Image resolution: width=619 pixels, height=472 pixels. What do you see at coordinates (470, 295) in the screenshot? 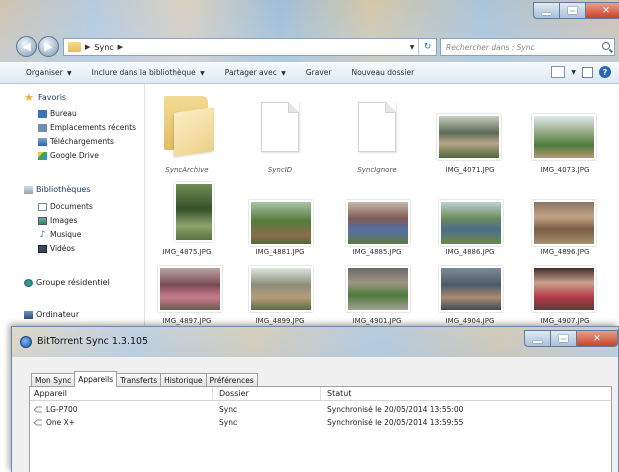
I see `file-item-img-4904: IMG_4904.JPG` at bounding box center [470, 295].